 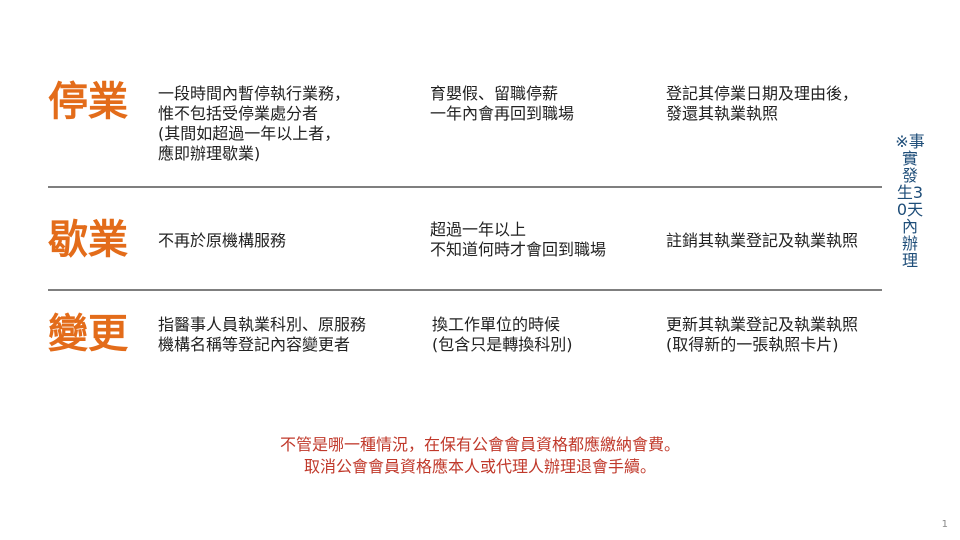 I want to click on footer-note-line-2: 取消公會會員資格應本人或代理人辦理退會手續。, so click(x=479, y=466).